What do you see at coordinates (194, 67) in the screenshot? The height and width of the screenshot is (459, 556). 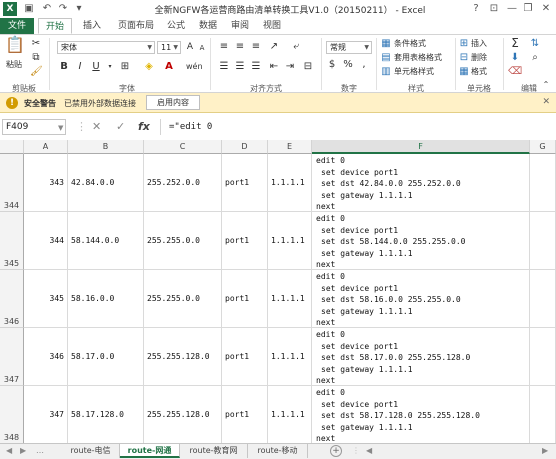 I see `phonetic-guide-icon: wén` at bounding box center [194, 67].